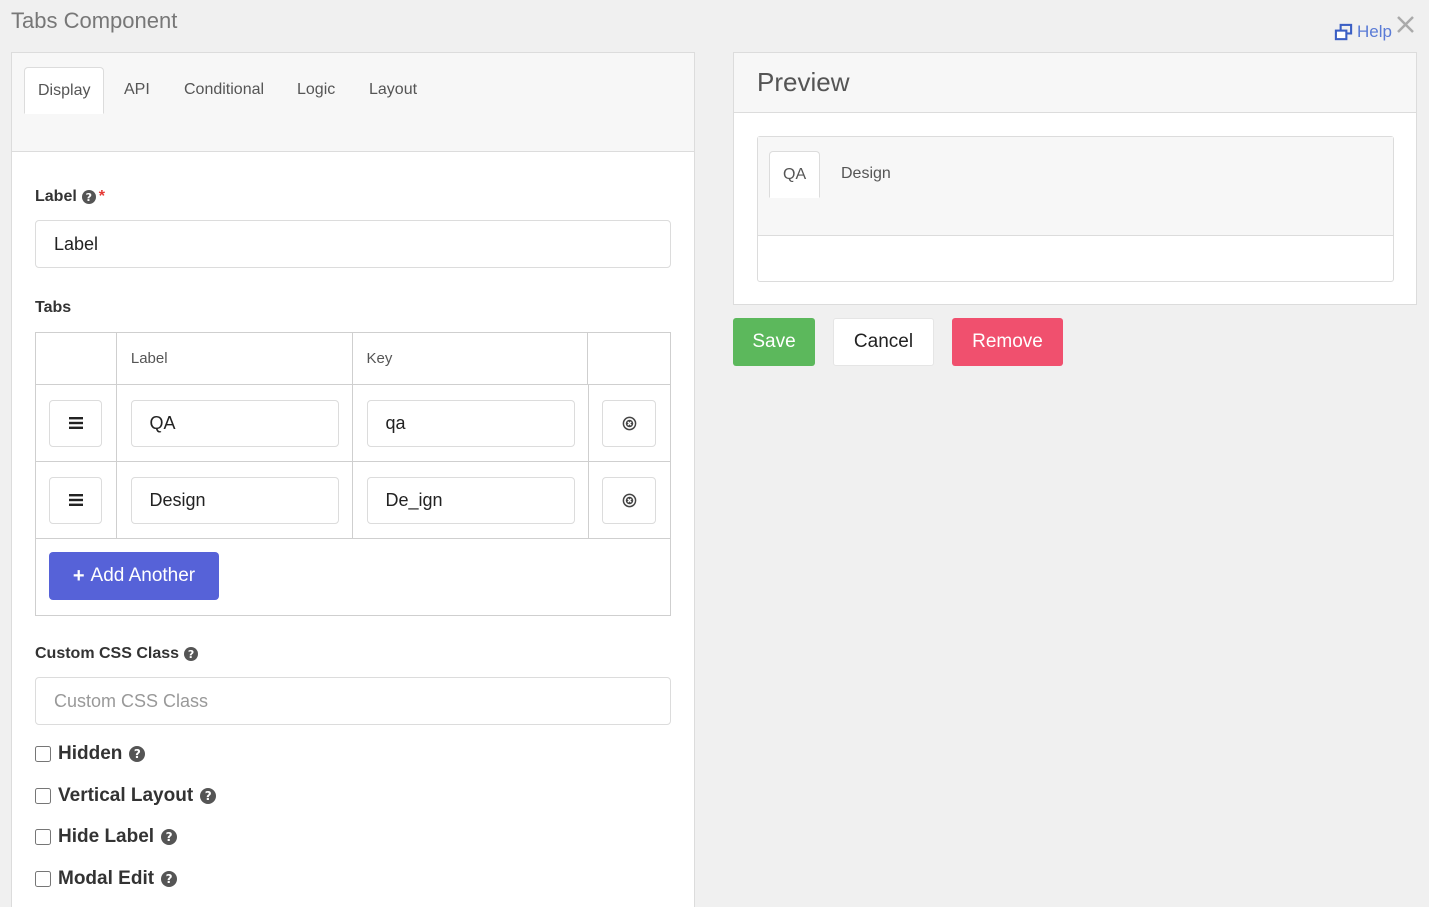  Describe the element at coordinates (1075, 83) in the screenshot. I see `preview-title: Preview` at that location.